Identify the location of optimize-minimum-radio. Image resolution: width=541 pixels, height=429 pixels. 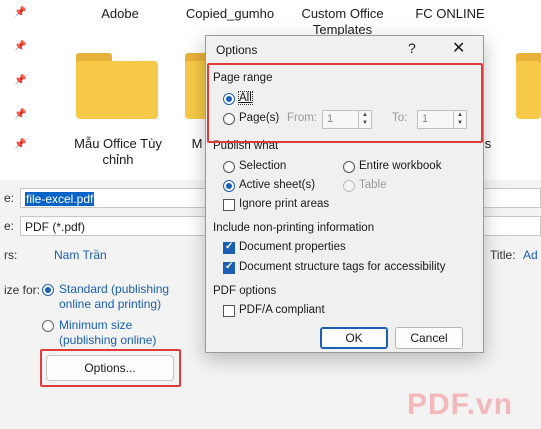
(48, 326).